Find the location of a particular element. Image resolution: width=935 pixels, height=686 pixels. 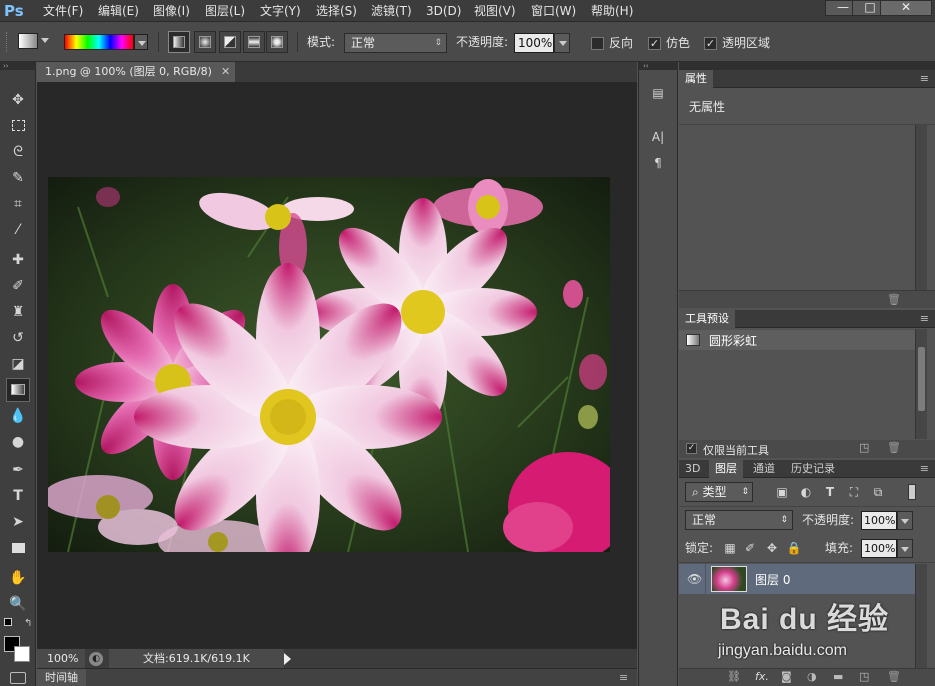

document-tab: 1.png @ 100% (图层 0, RGB/8) ✕ is located at coordinates (136, 72).